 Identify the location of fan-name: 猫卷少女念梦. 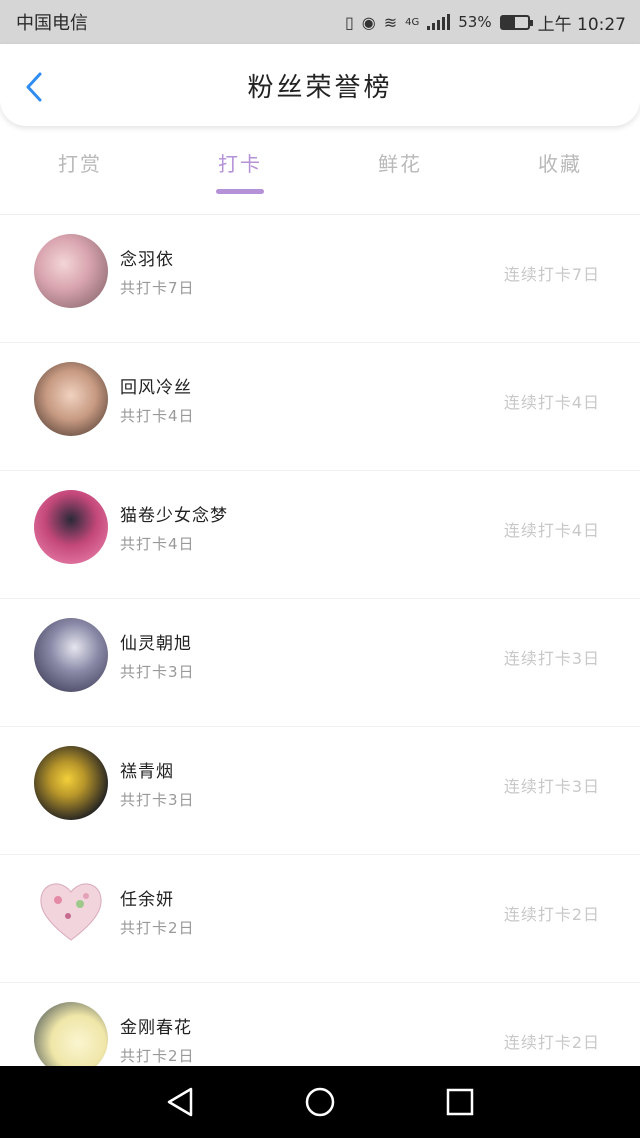
(174, 516).